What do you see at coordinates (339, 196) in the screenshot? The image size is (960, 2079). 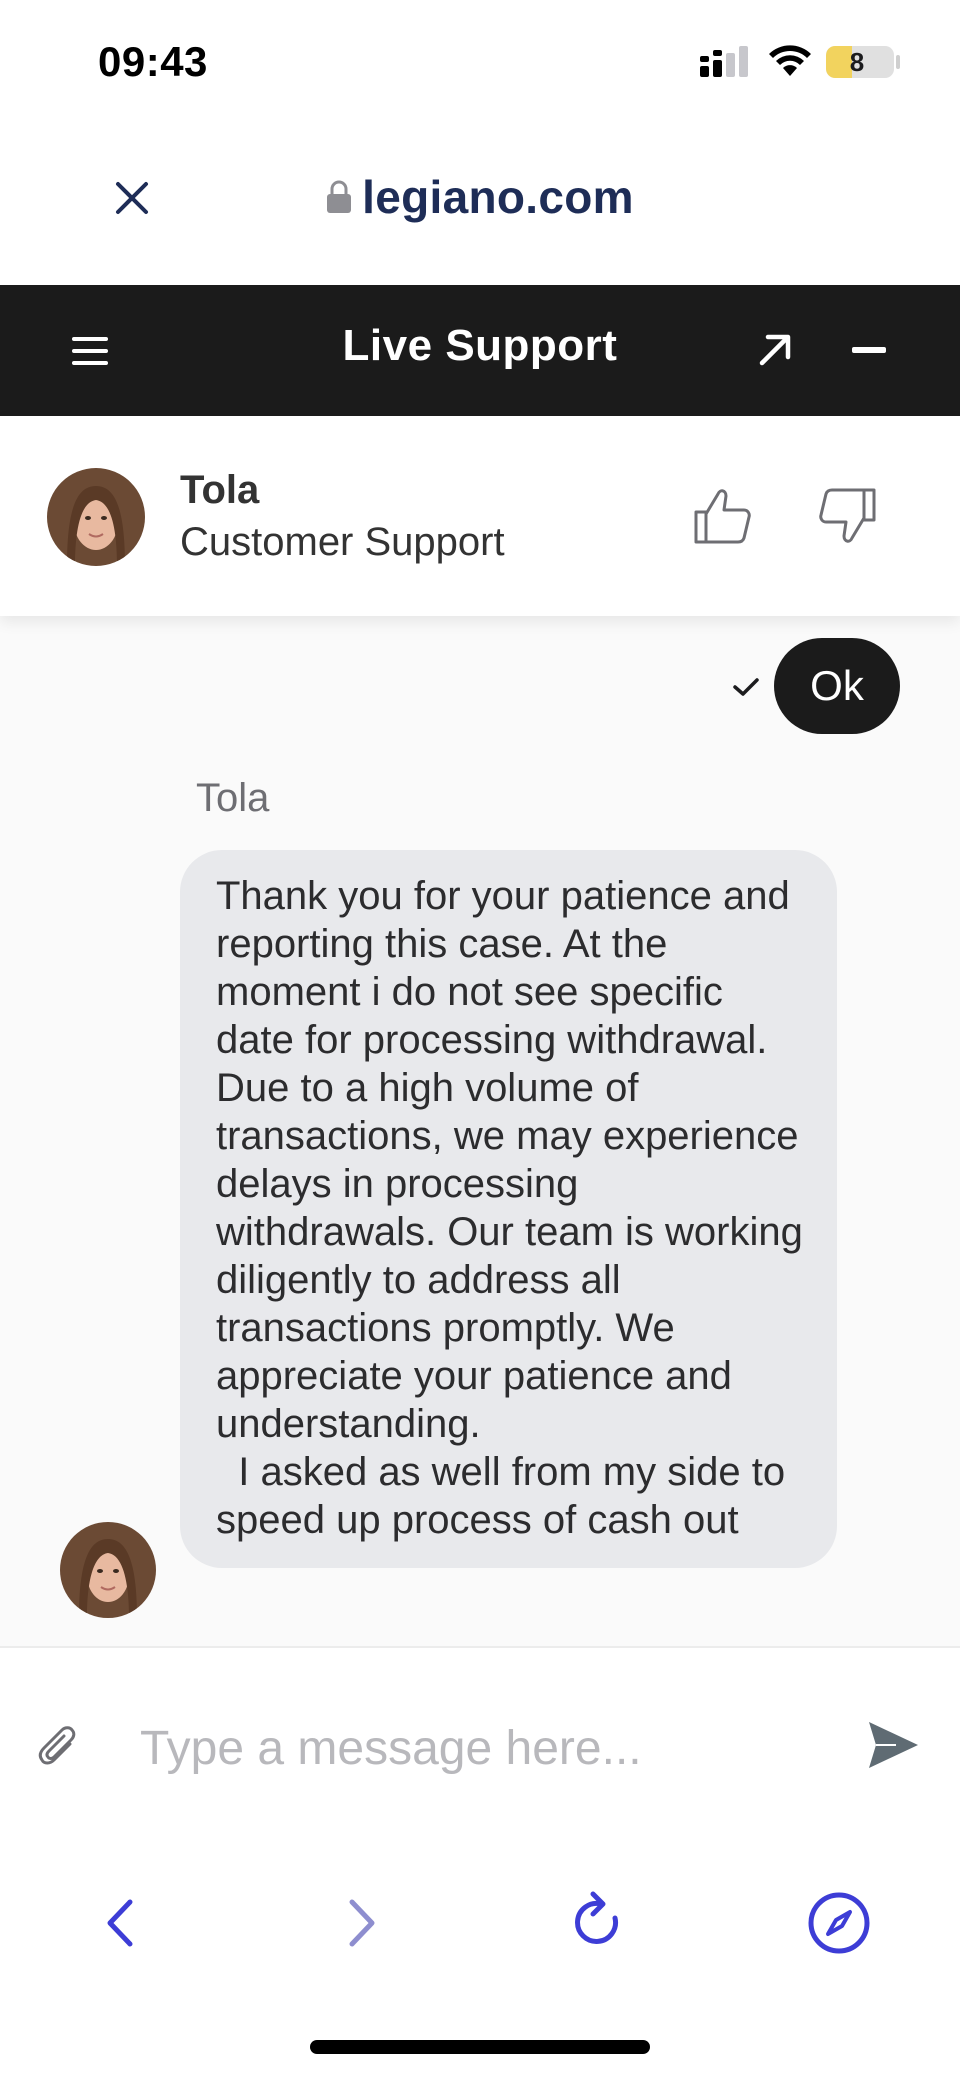 I see `lock-icon` at bounding box center [339, 196].